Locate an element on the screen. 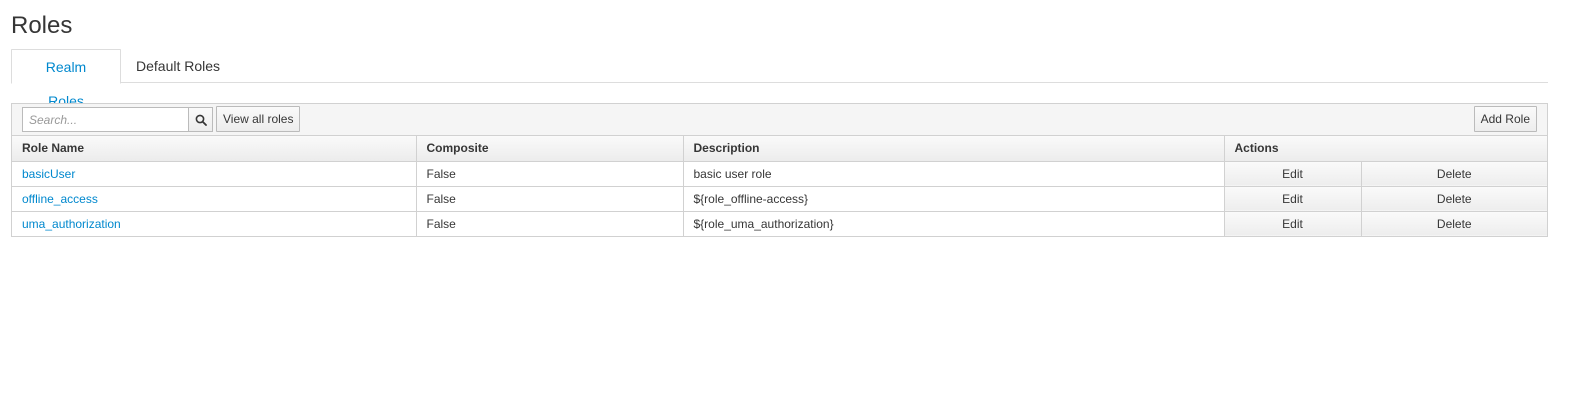 The width and height of the screenshot is (1591, 403). tab-default-roles: Default Roles is located at coordinates (178, 66).